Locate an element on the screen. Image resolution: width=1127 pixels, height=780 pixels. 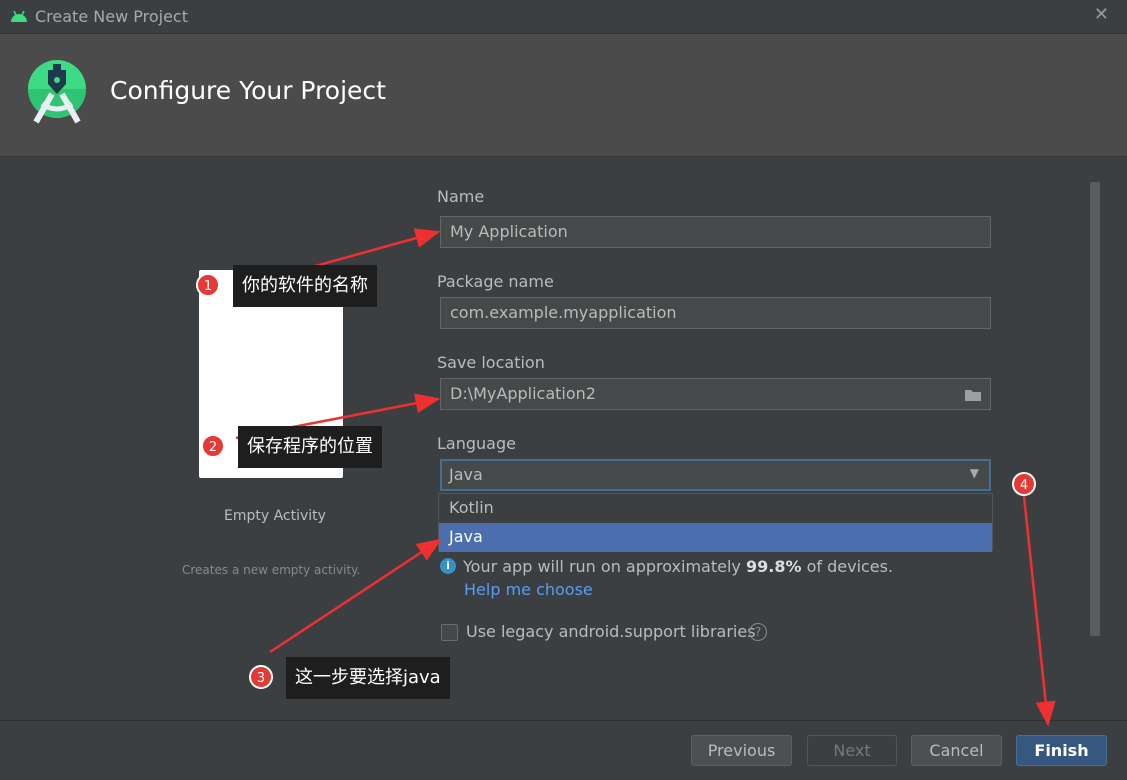
template-name: Empty Activity is located at coordinates (275, 516).